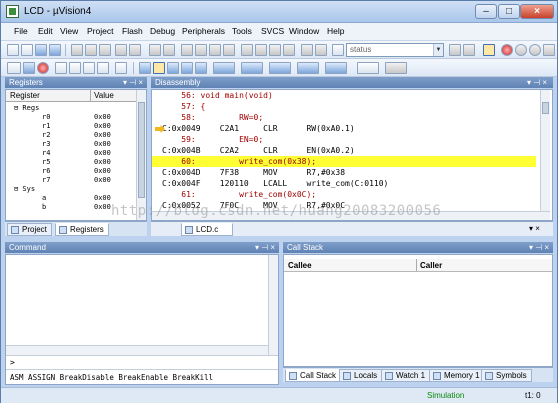 The height and width of the screenshot is (403, 558). What do you see at coordinates (70, 126) in the screenshot?
I see `register-row: r1 0x00` at bounding box center [70, 126].